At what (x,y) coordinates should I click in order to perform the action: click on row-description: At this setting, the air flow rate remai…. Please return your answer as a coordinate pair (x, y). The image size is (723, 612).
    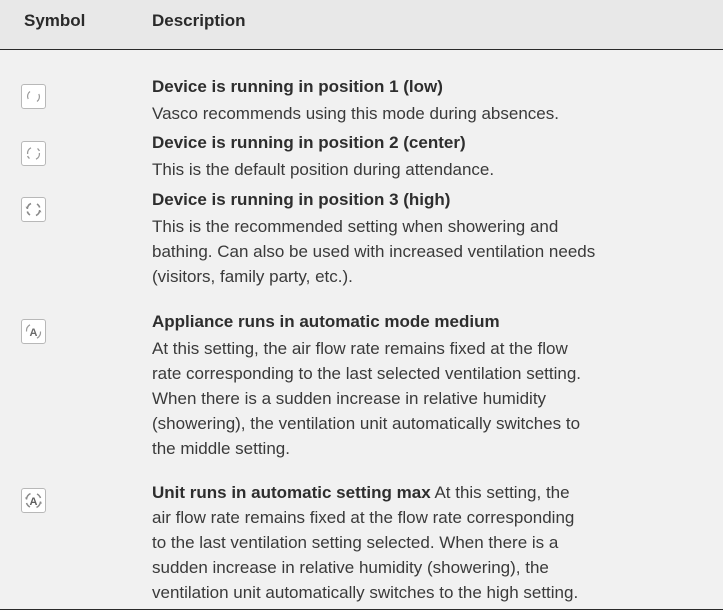
    Looking at the image, I should click on (367, 398).